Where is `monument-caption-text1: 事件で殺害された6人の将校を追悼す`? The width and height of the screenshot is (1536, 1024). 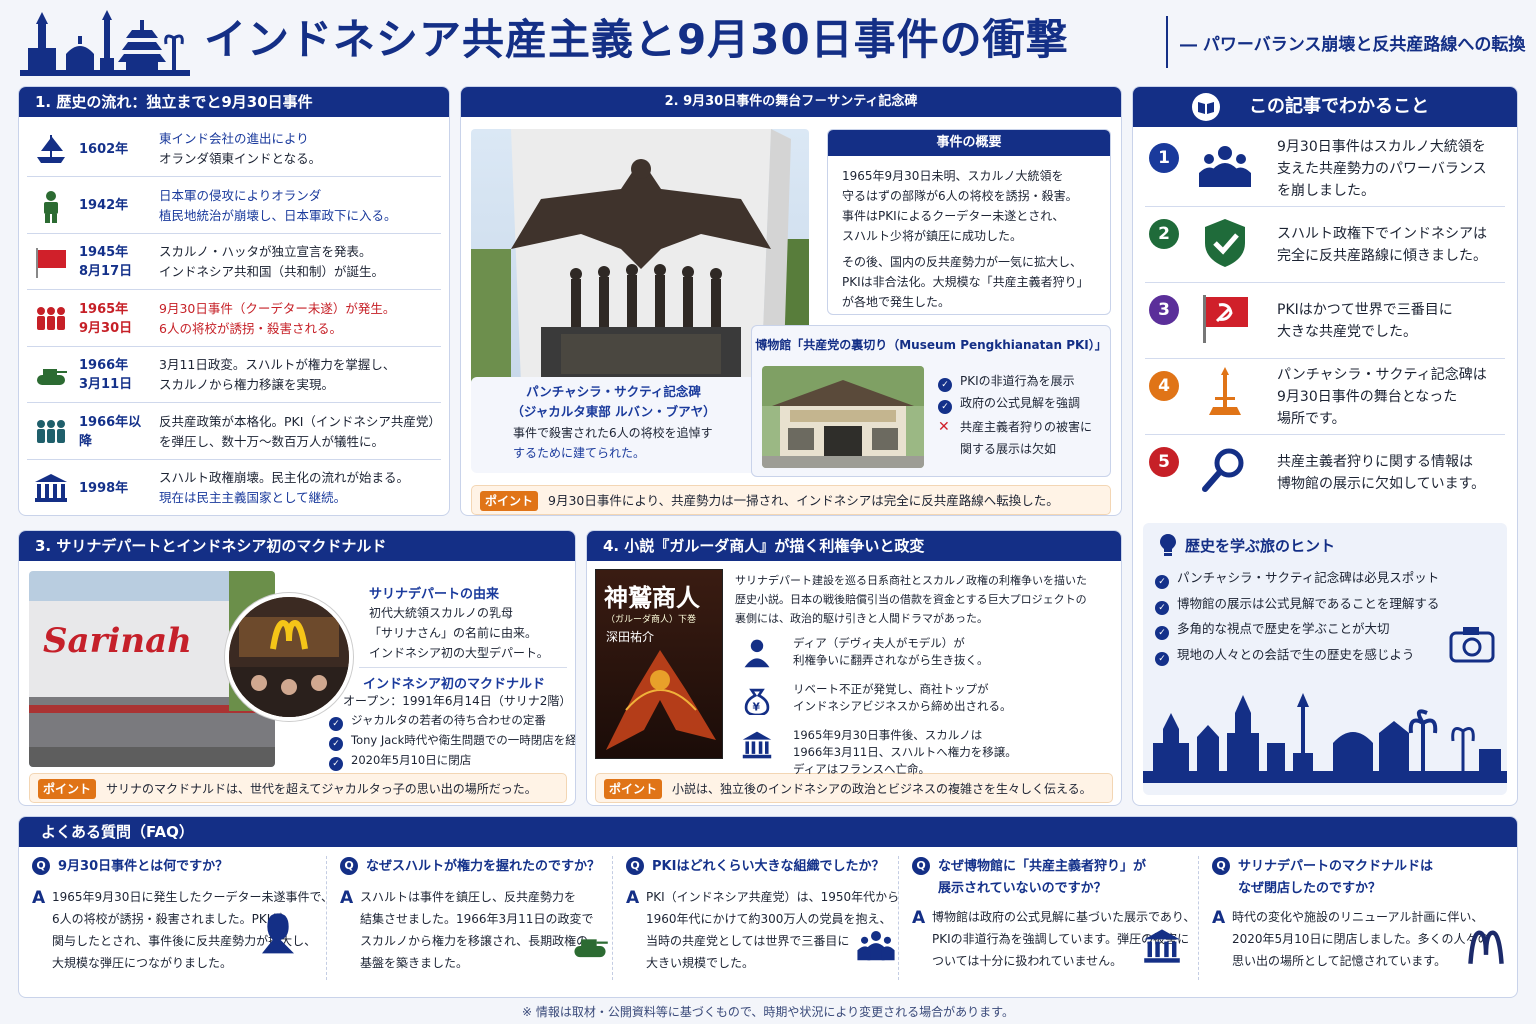
monument-caption-text1: 事件で殺害された6人の将校を追悼す is located at coordinates (613, 433).